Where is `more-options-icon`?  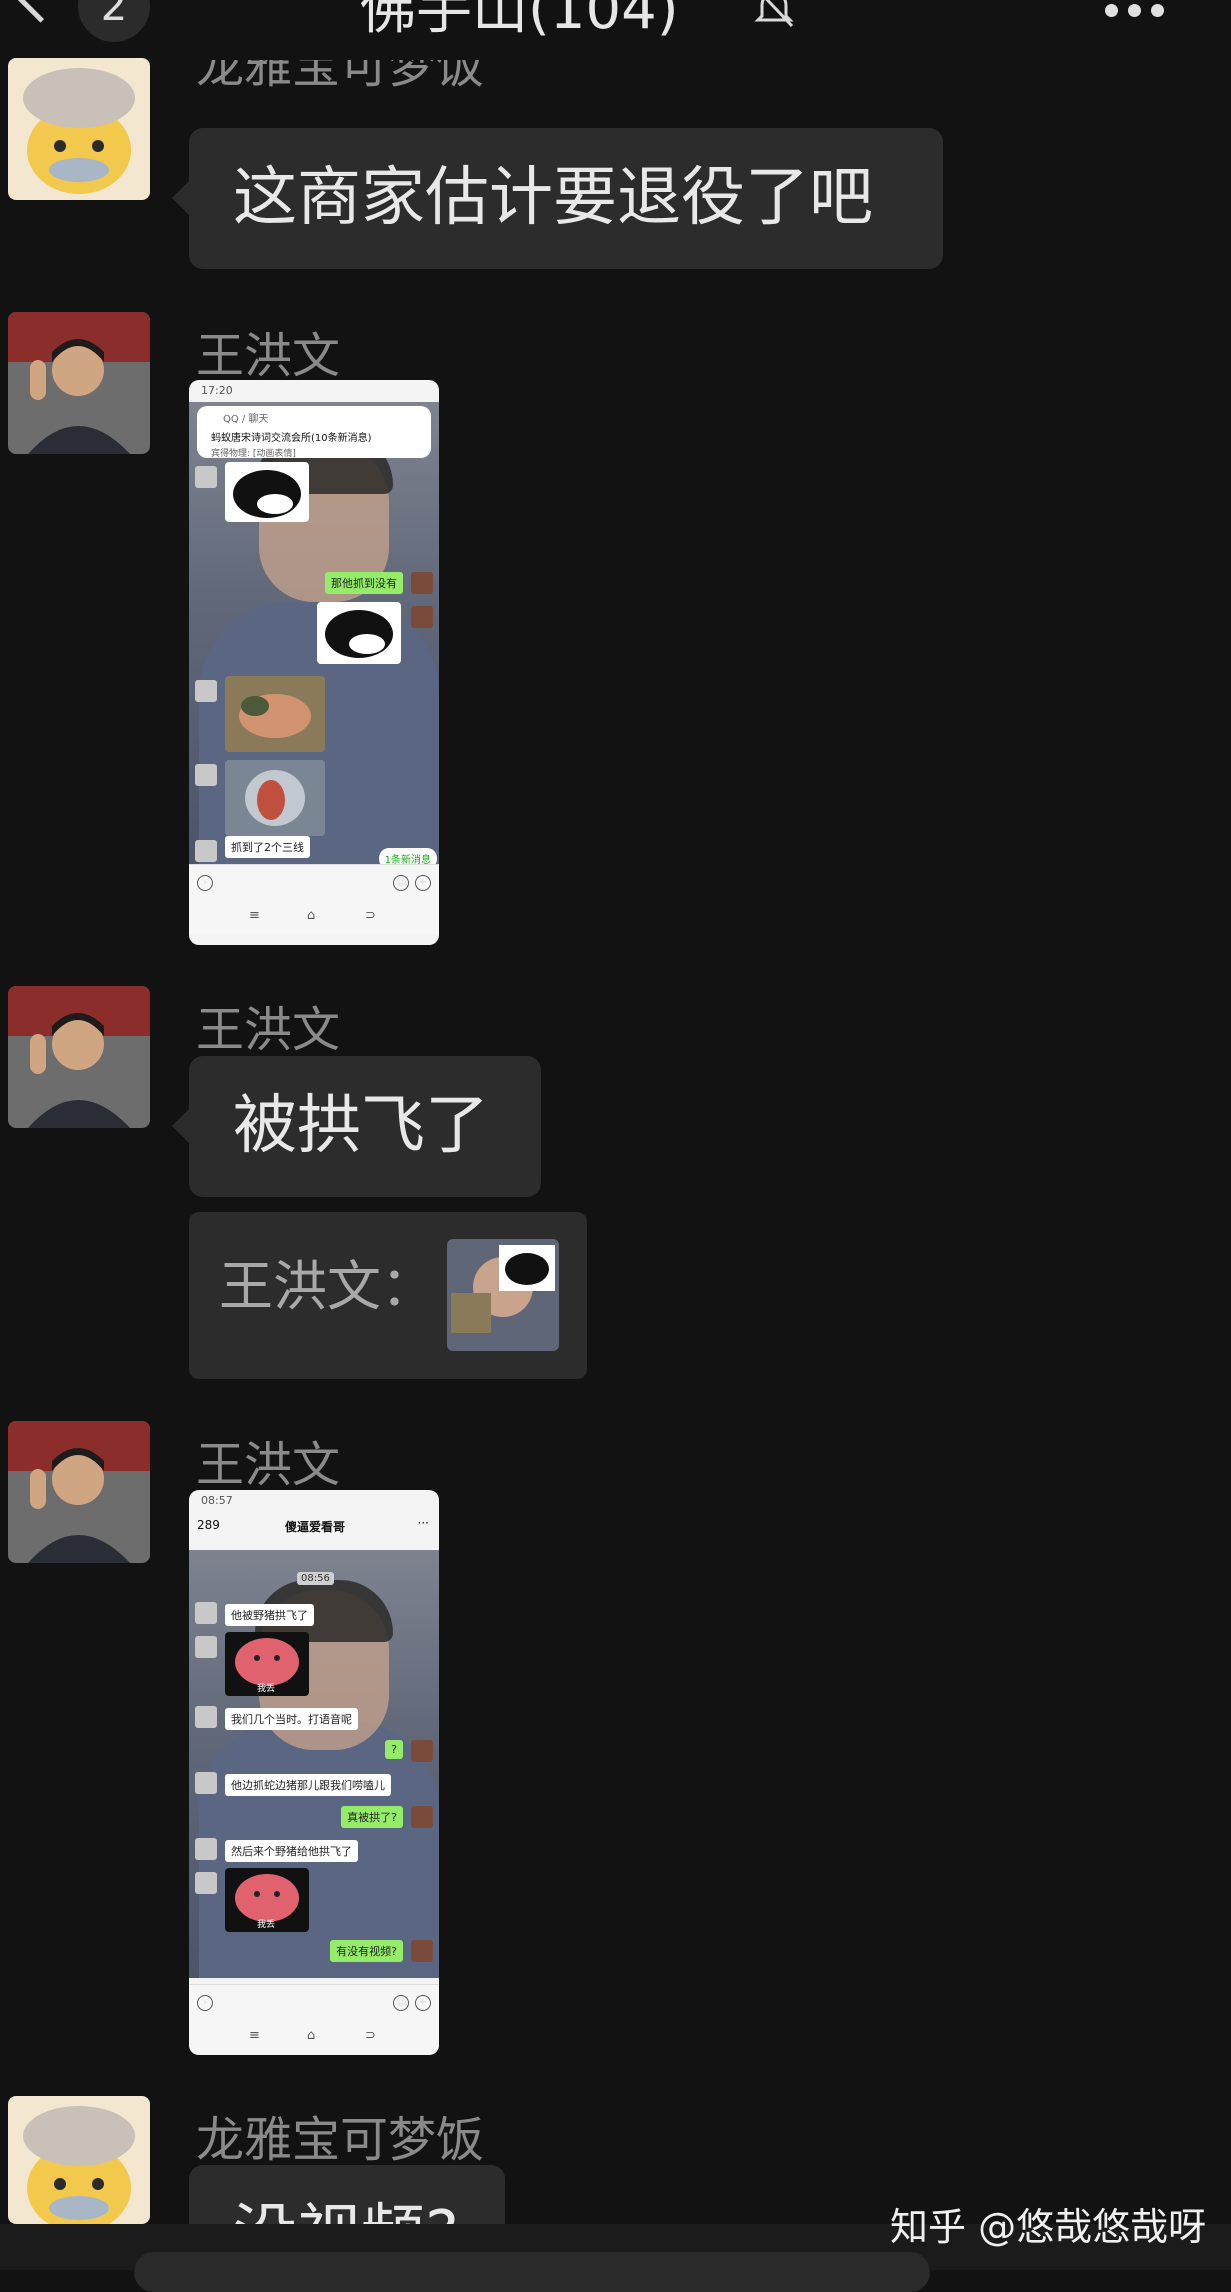
more-options-icon is located at coordinates (1135, 11).